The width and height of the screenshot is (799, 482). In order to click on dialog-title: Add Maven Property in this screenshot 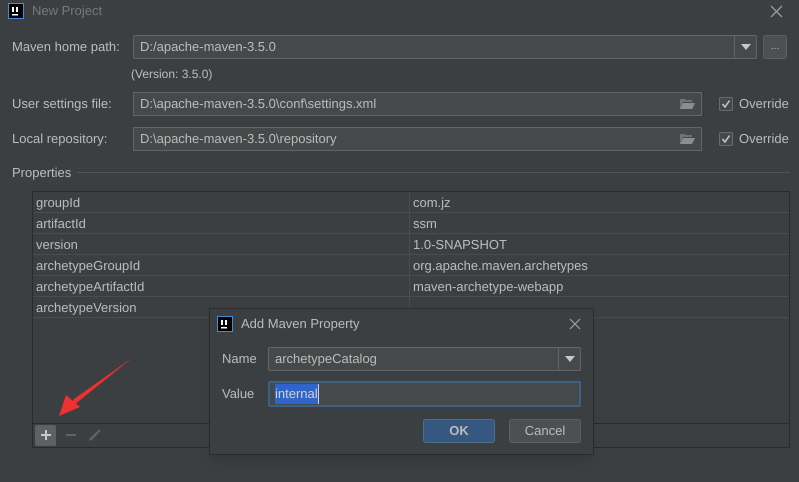, I will do `click(300, 324)`.